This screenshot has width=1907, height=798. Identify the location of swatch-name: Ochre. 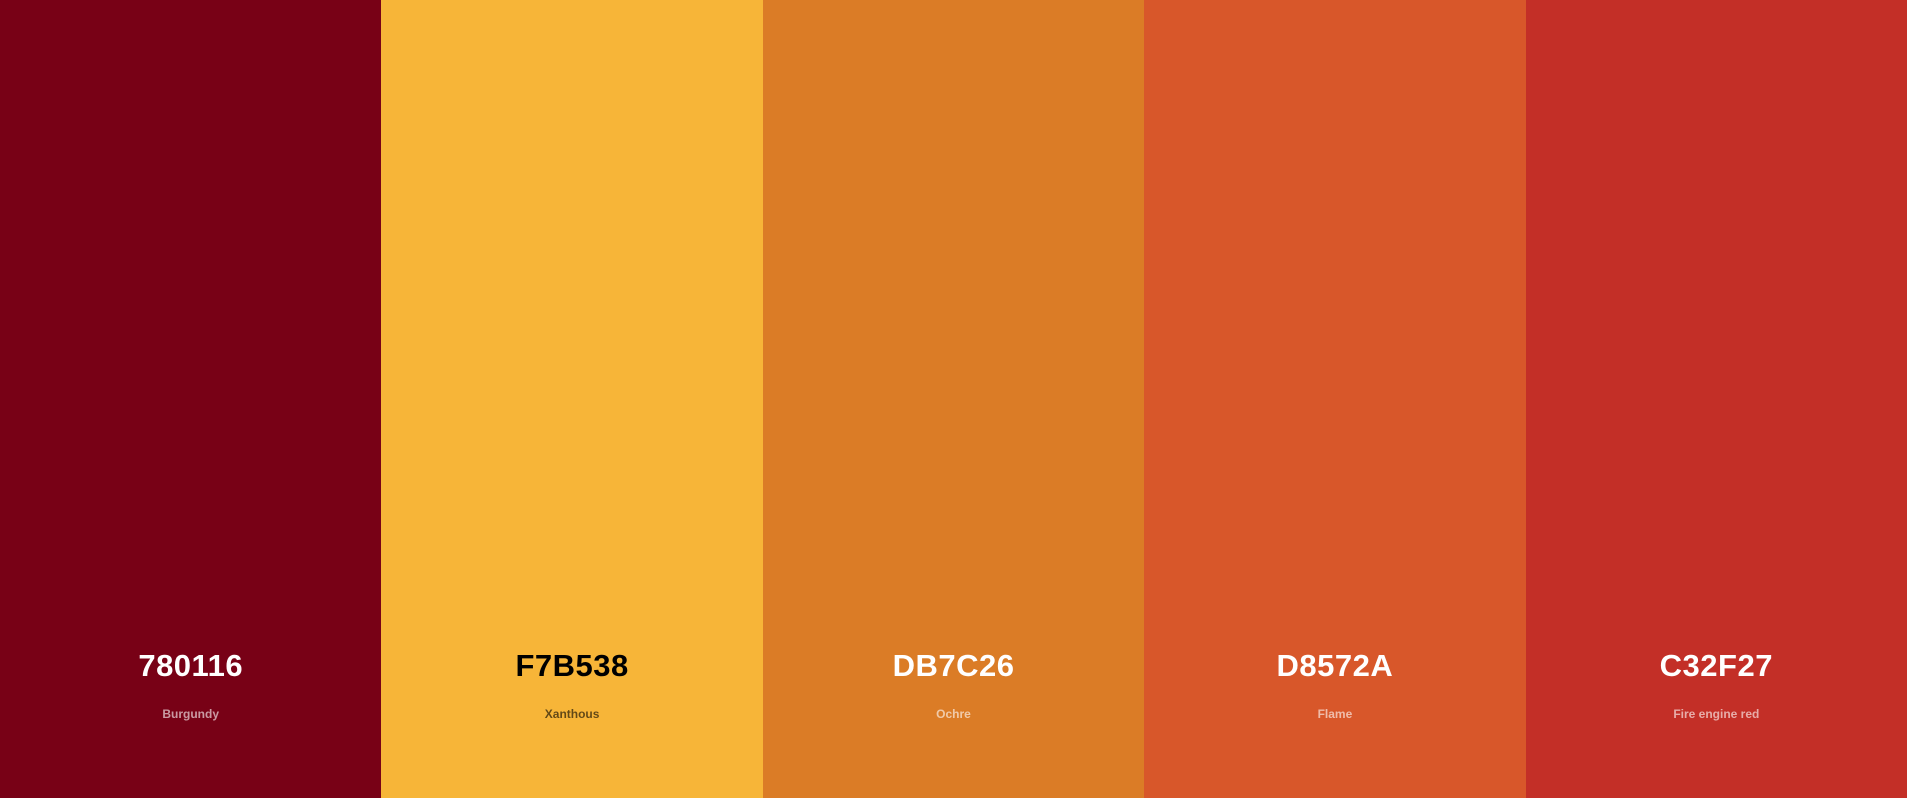
(953, 714).